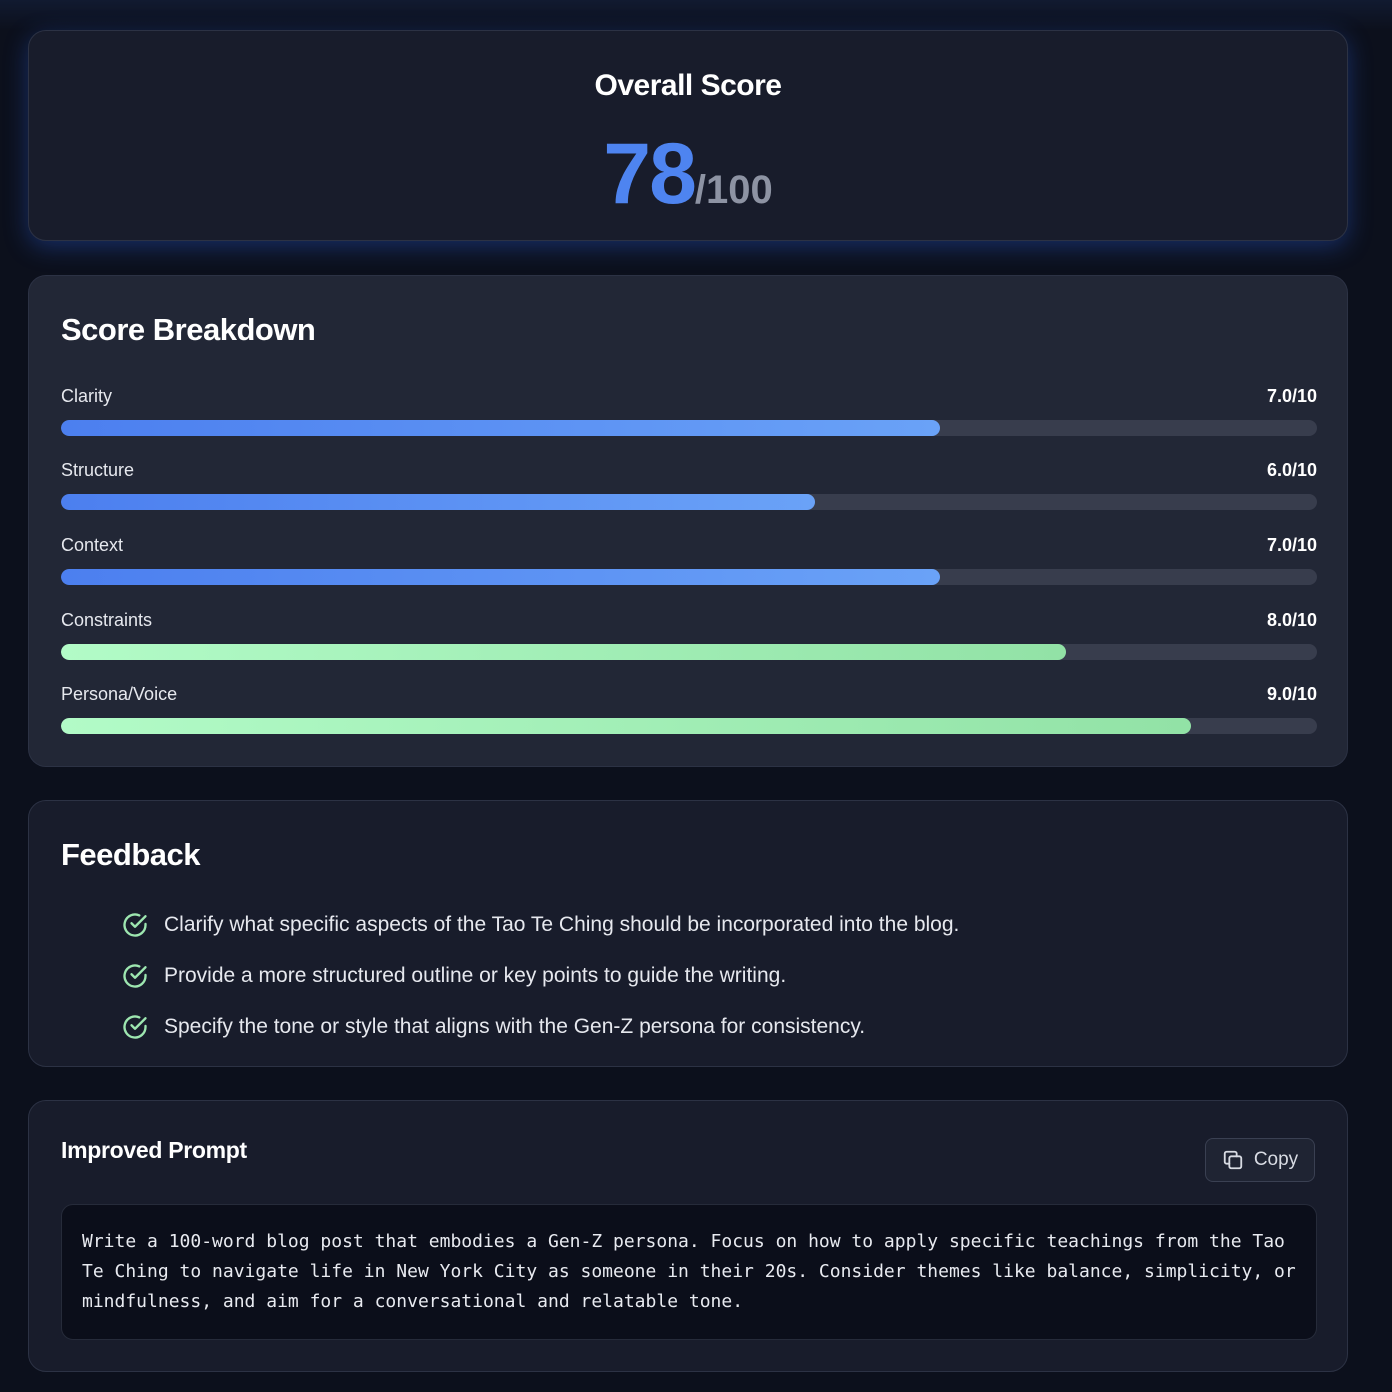 The height and width of the screenshot is (1392, 1392). I want to click on copy-label: Copy, so click(1276, 1159).